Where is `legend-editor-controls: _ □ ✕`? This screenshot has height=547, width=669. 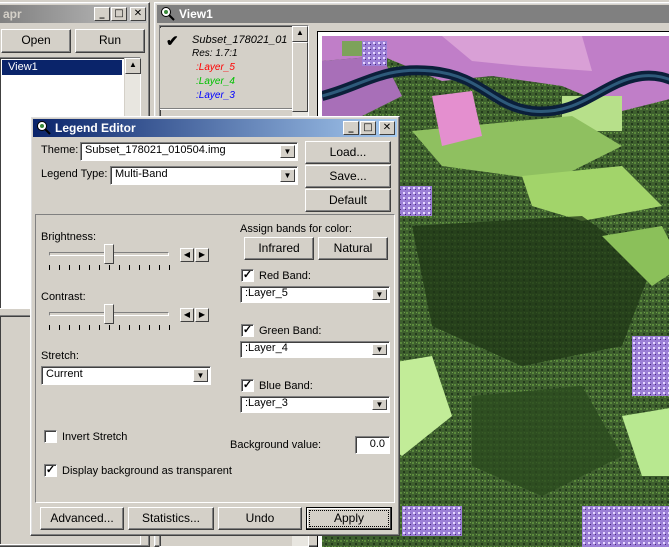 legend-editor-controls: _ □ ✕ is located at coordinates (368, 128).